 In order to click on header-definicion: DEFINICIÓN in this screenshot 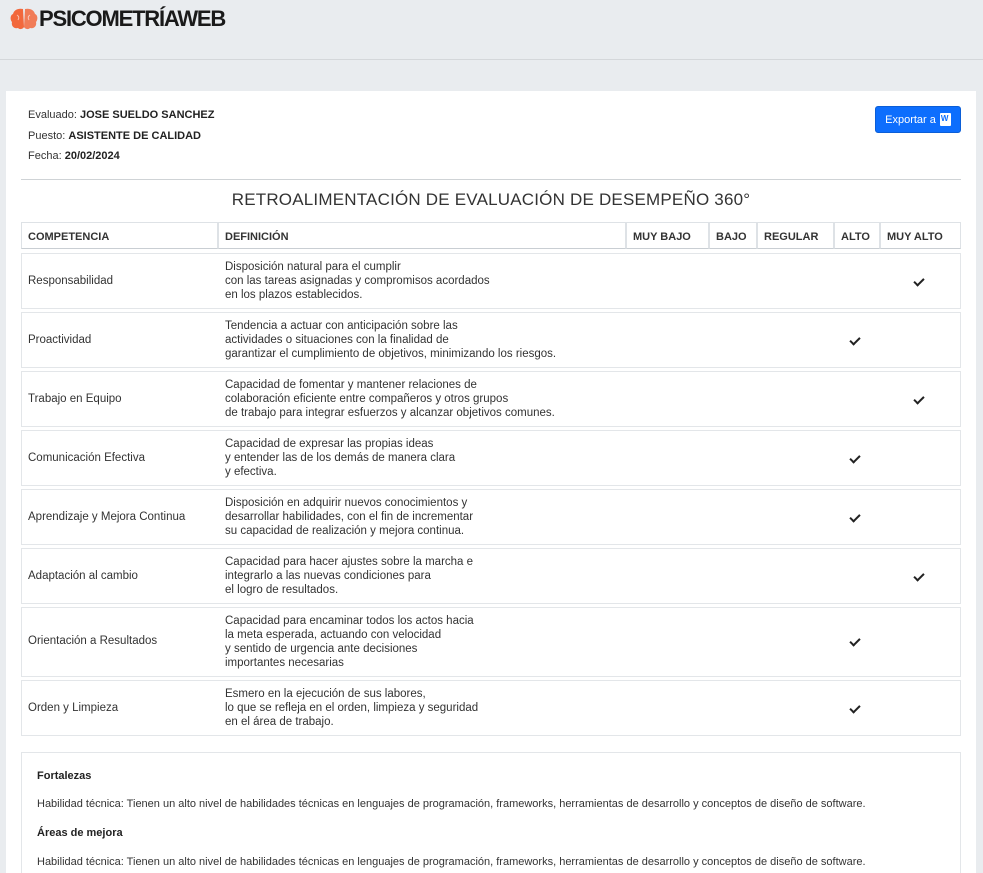, I will do `click(422, 235)`.